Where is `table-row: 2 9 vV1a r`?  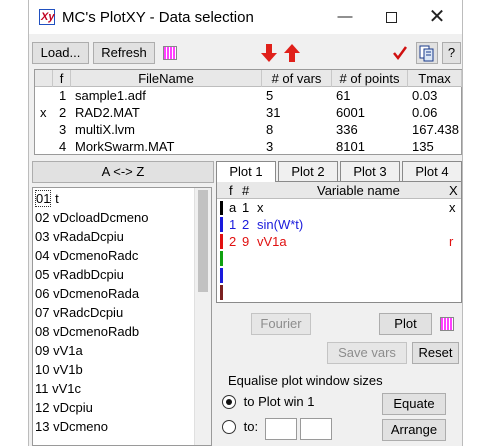
table-row: 2 9 vV1a r is located at coordinates (339, 241).